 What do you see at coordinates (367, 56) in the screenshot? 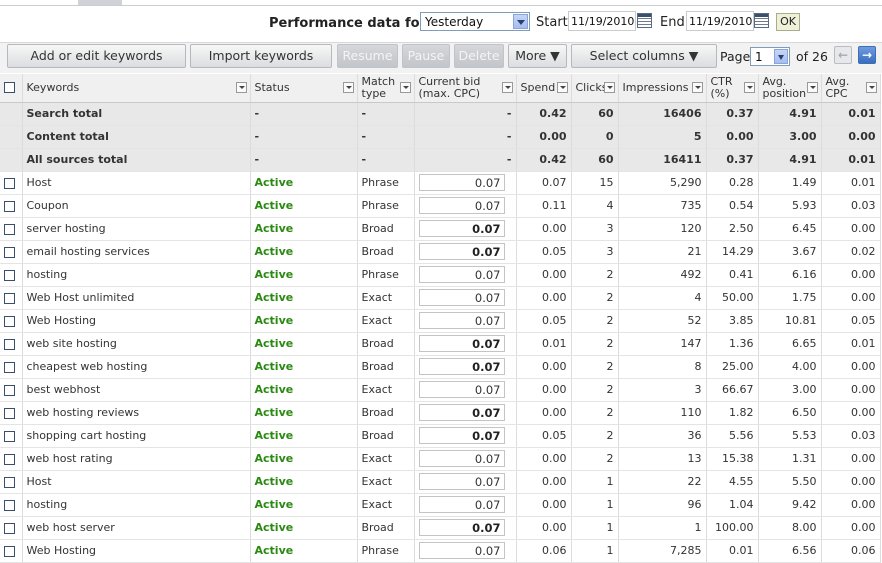
I see `resume-button: Resume` at bounding box center [367, 56].